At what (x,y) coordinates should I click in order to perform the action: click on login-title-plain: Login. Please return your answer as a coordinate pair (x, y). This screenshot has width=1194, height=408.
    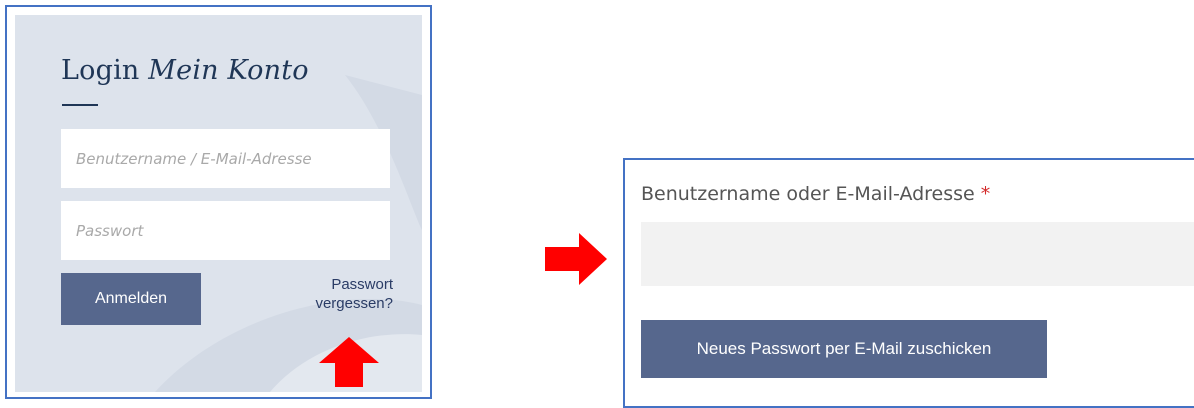
    Looking at the image, I should click on (100, 70).